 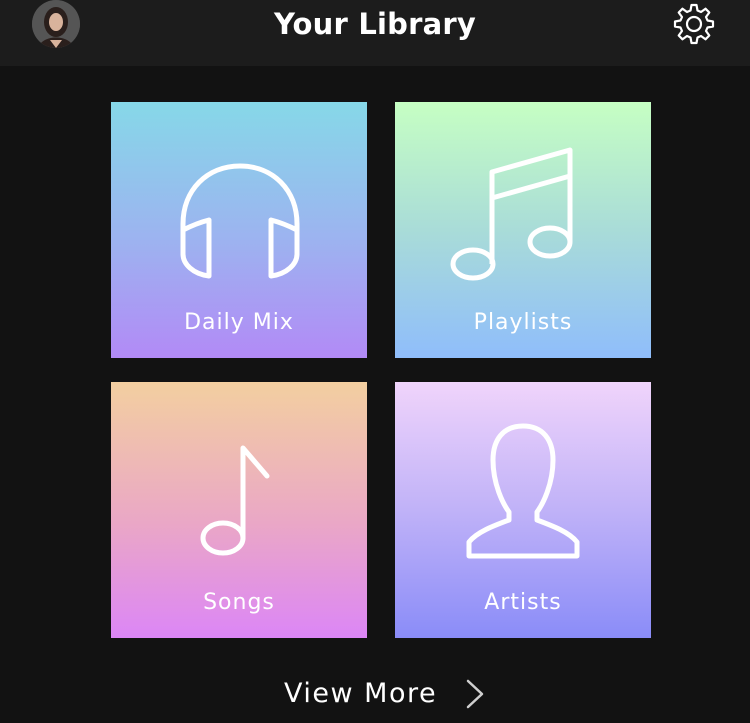 I want to click on person-icon, so click(x=523, y=491).